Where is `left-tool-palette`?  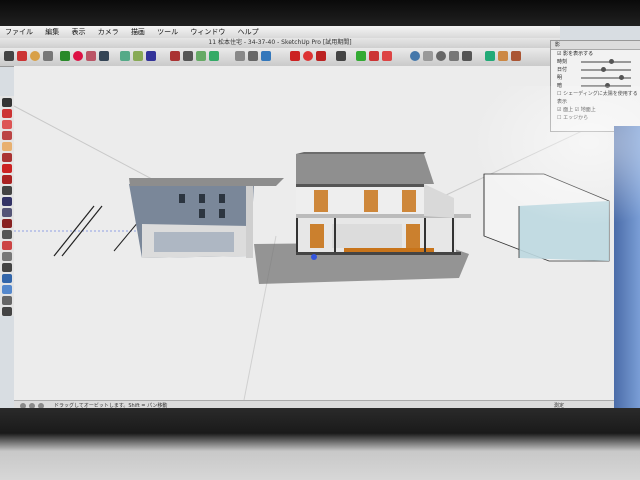 left-tool-palette is located at coordinates (7, 206).